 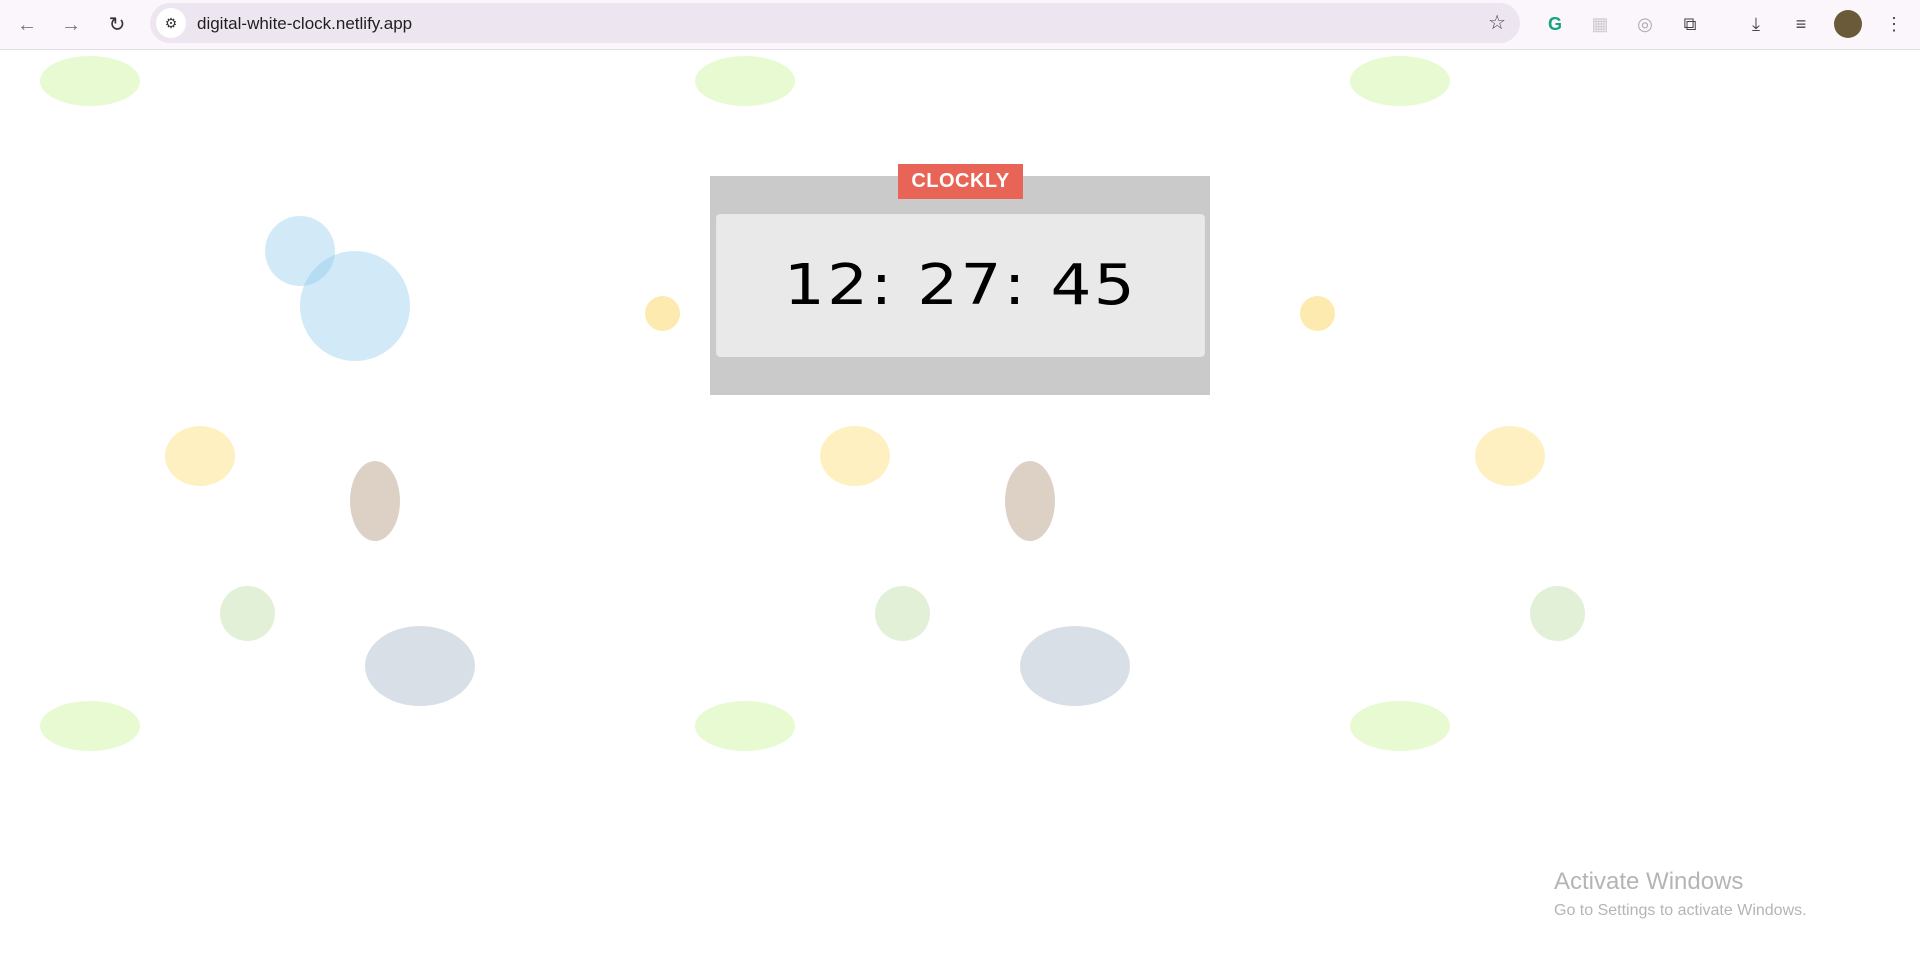 I want to click on earth-icon, so click(x=300, y=251).